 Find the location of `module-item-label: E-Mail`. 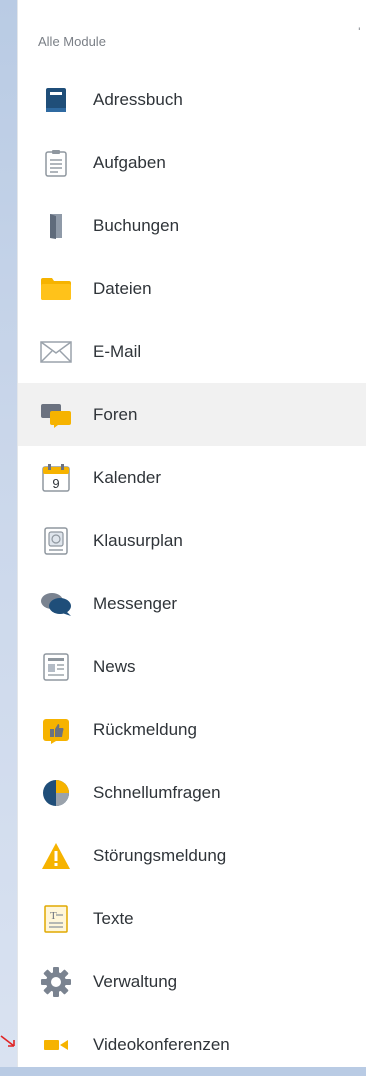

module-item-label: E-Mail is located at coordinates (117, 351).